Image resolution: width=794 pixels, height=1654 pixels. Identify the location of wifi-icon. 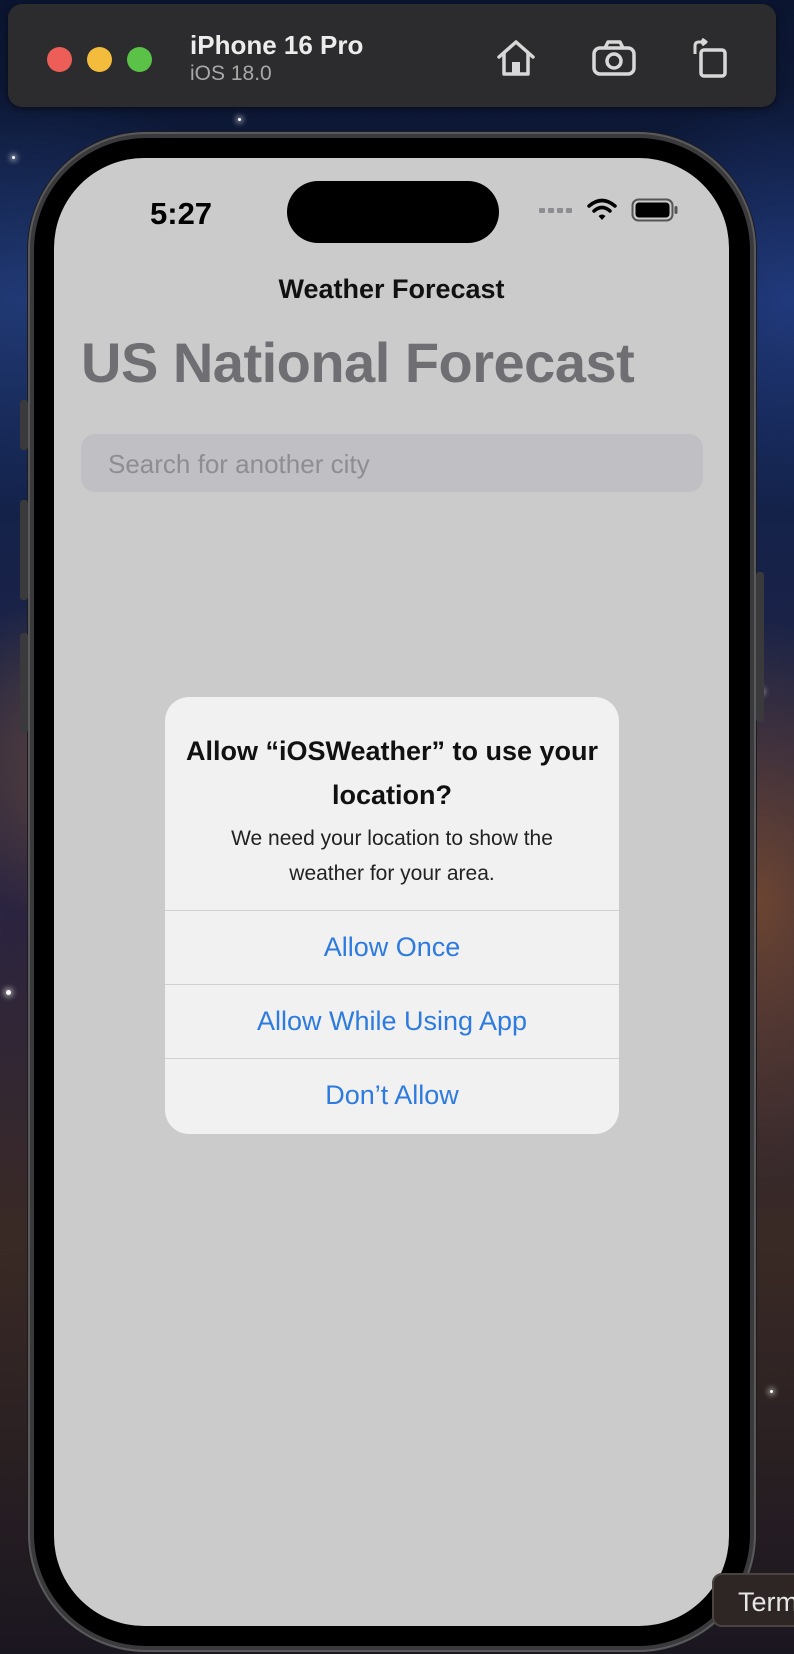
(602, 209).